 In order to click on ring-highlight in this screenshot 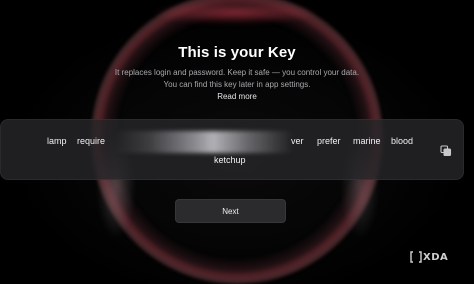, I will do `click(235, 13)`.